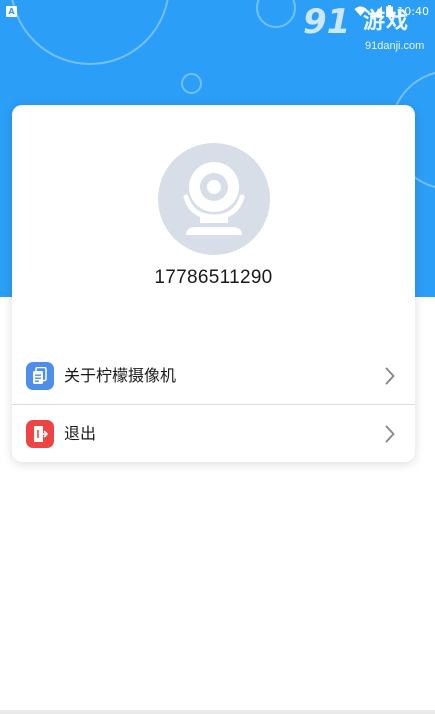  Describe the element at coordinates (327, 22) in the screenshot. I see `watermark-logo: 91` at that location.